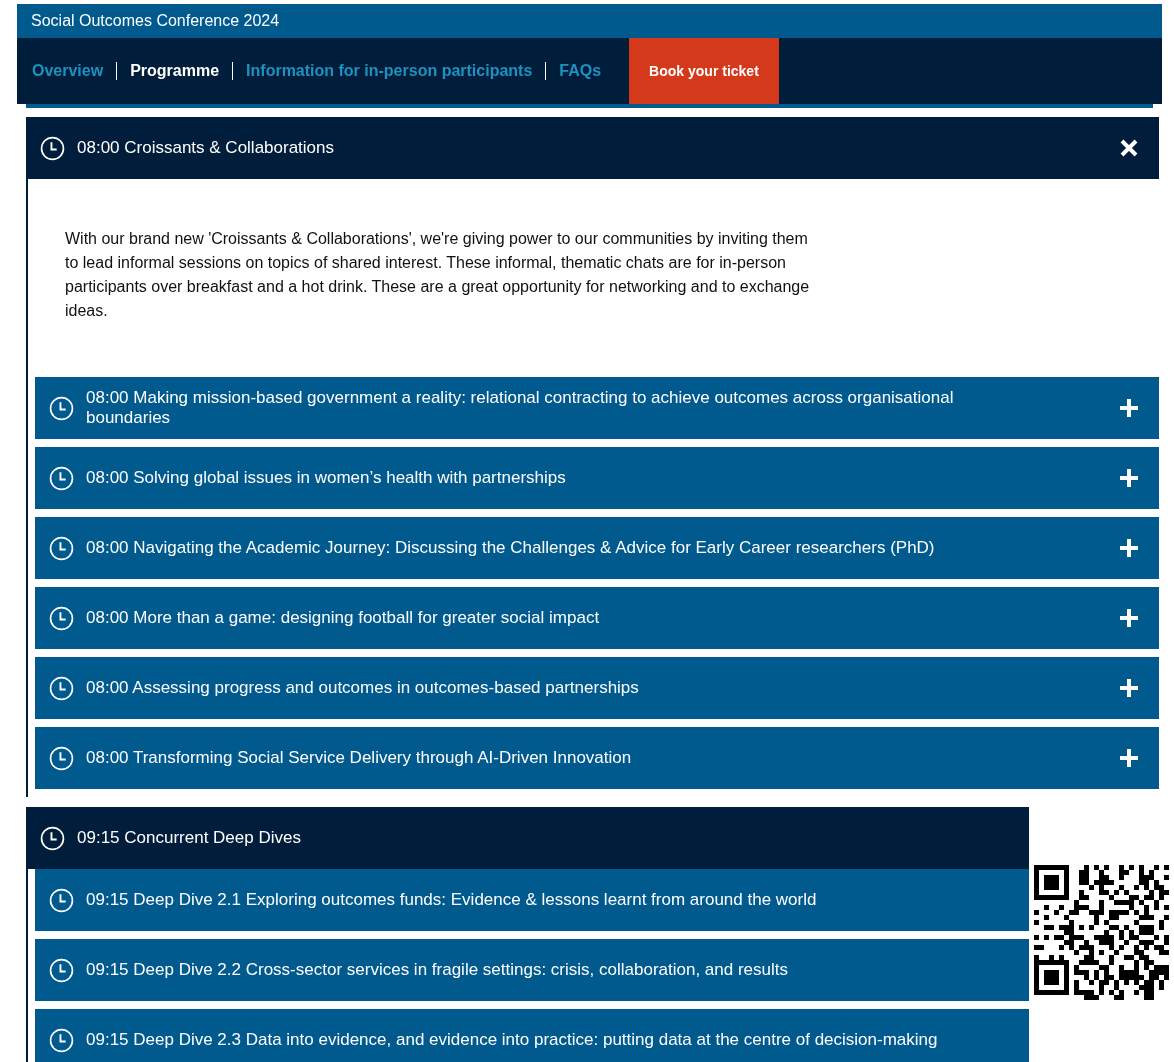 This screenshot has height=1062, width=1174. Describe the element at coordinates (597, 478) in the screenshot. I see `subsession-header: 08:00 Solving global issues in women’s health with partnerships` at that location.